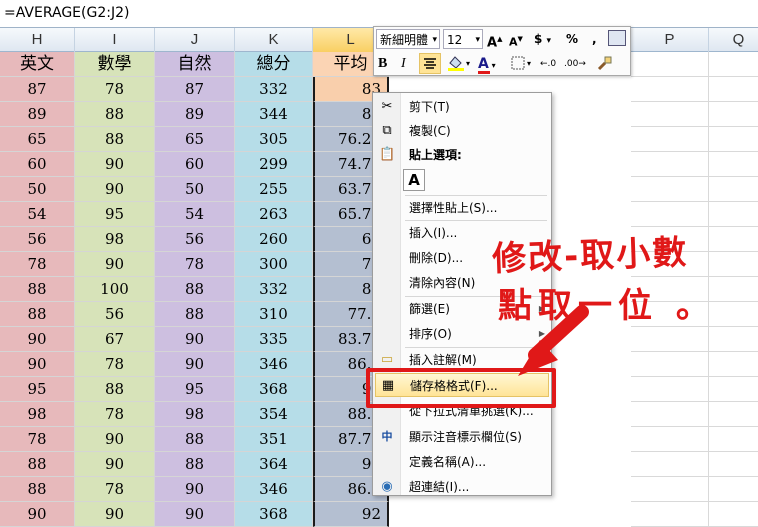  Describe the element at coordinates (195, 339) in the screenshot. I see `cell-j-12: 90` at that location.